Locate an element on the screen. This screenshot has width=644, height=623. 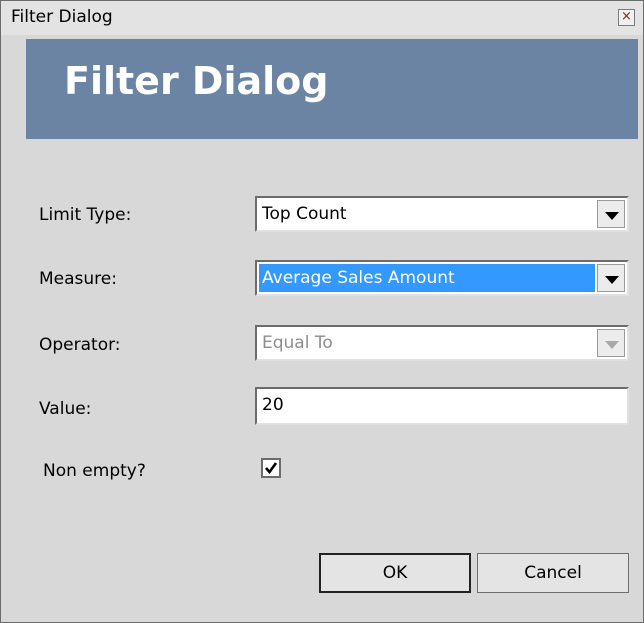
operator-select: Equal To is located at coordinates (442, 343).